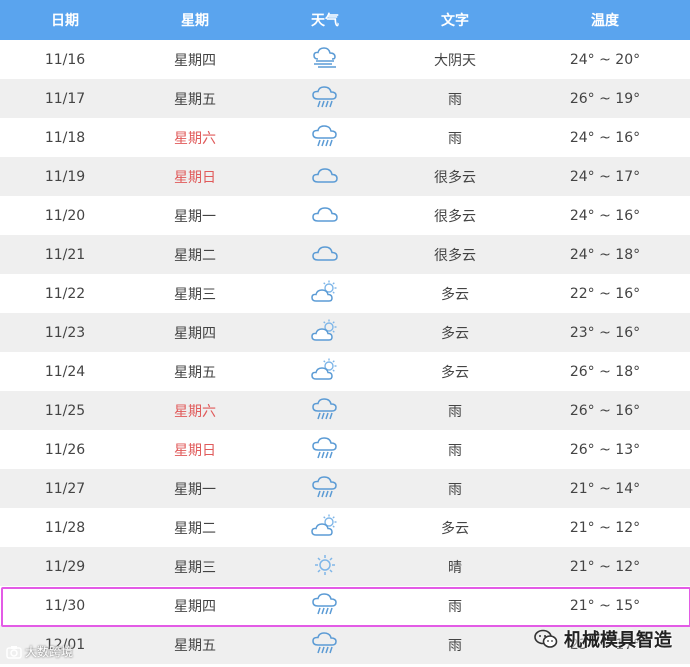 This screenshot has height=667, width=690. I want to click on row-weather-text: 晴, so click(455, 567).